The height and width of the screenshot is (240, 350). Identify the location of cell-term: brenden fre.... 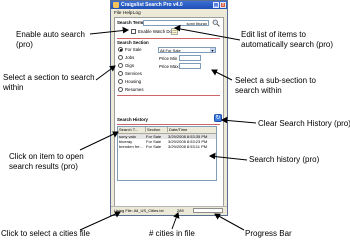
(131, 146).